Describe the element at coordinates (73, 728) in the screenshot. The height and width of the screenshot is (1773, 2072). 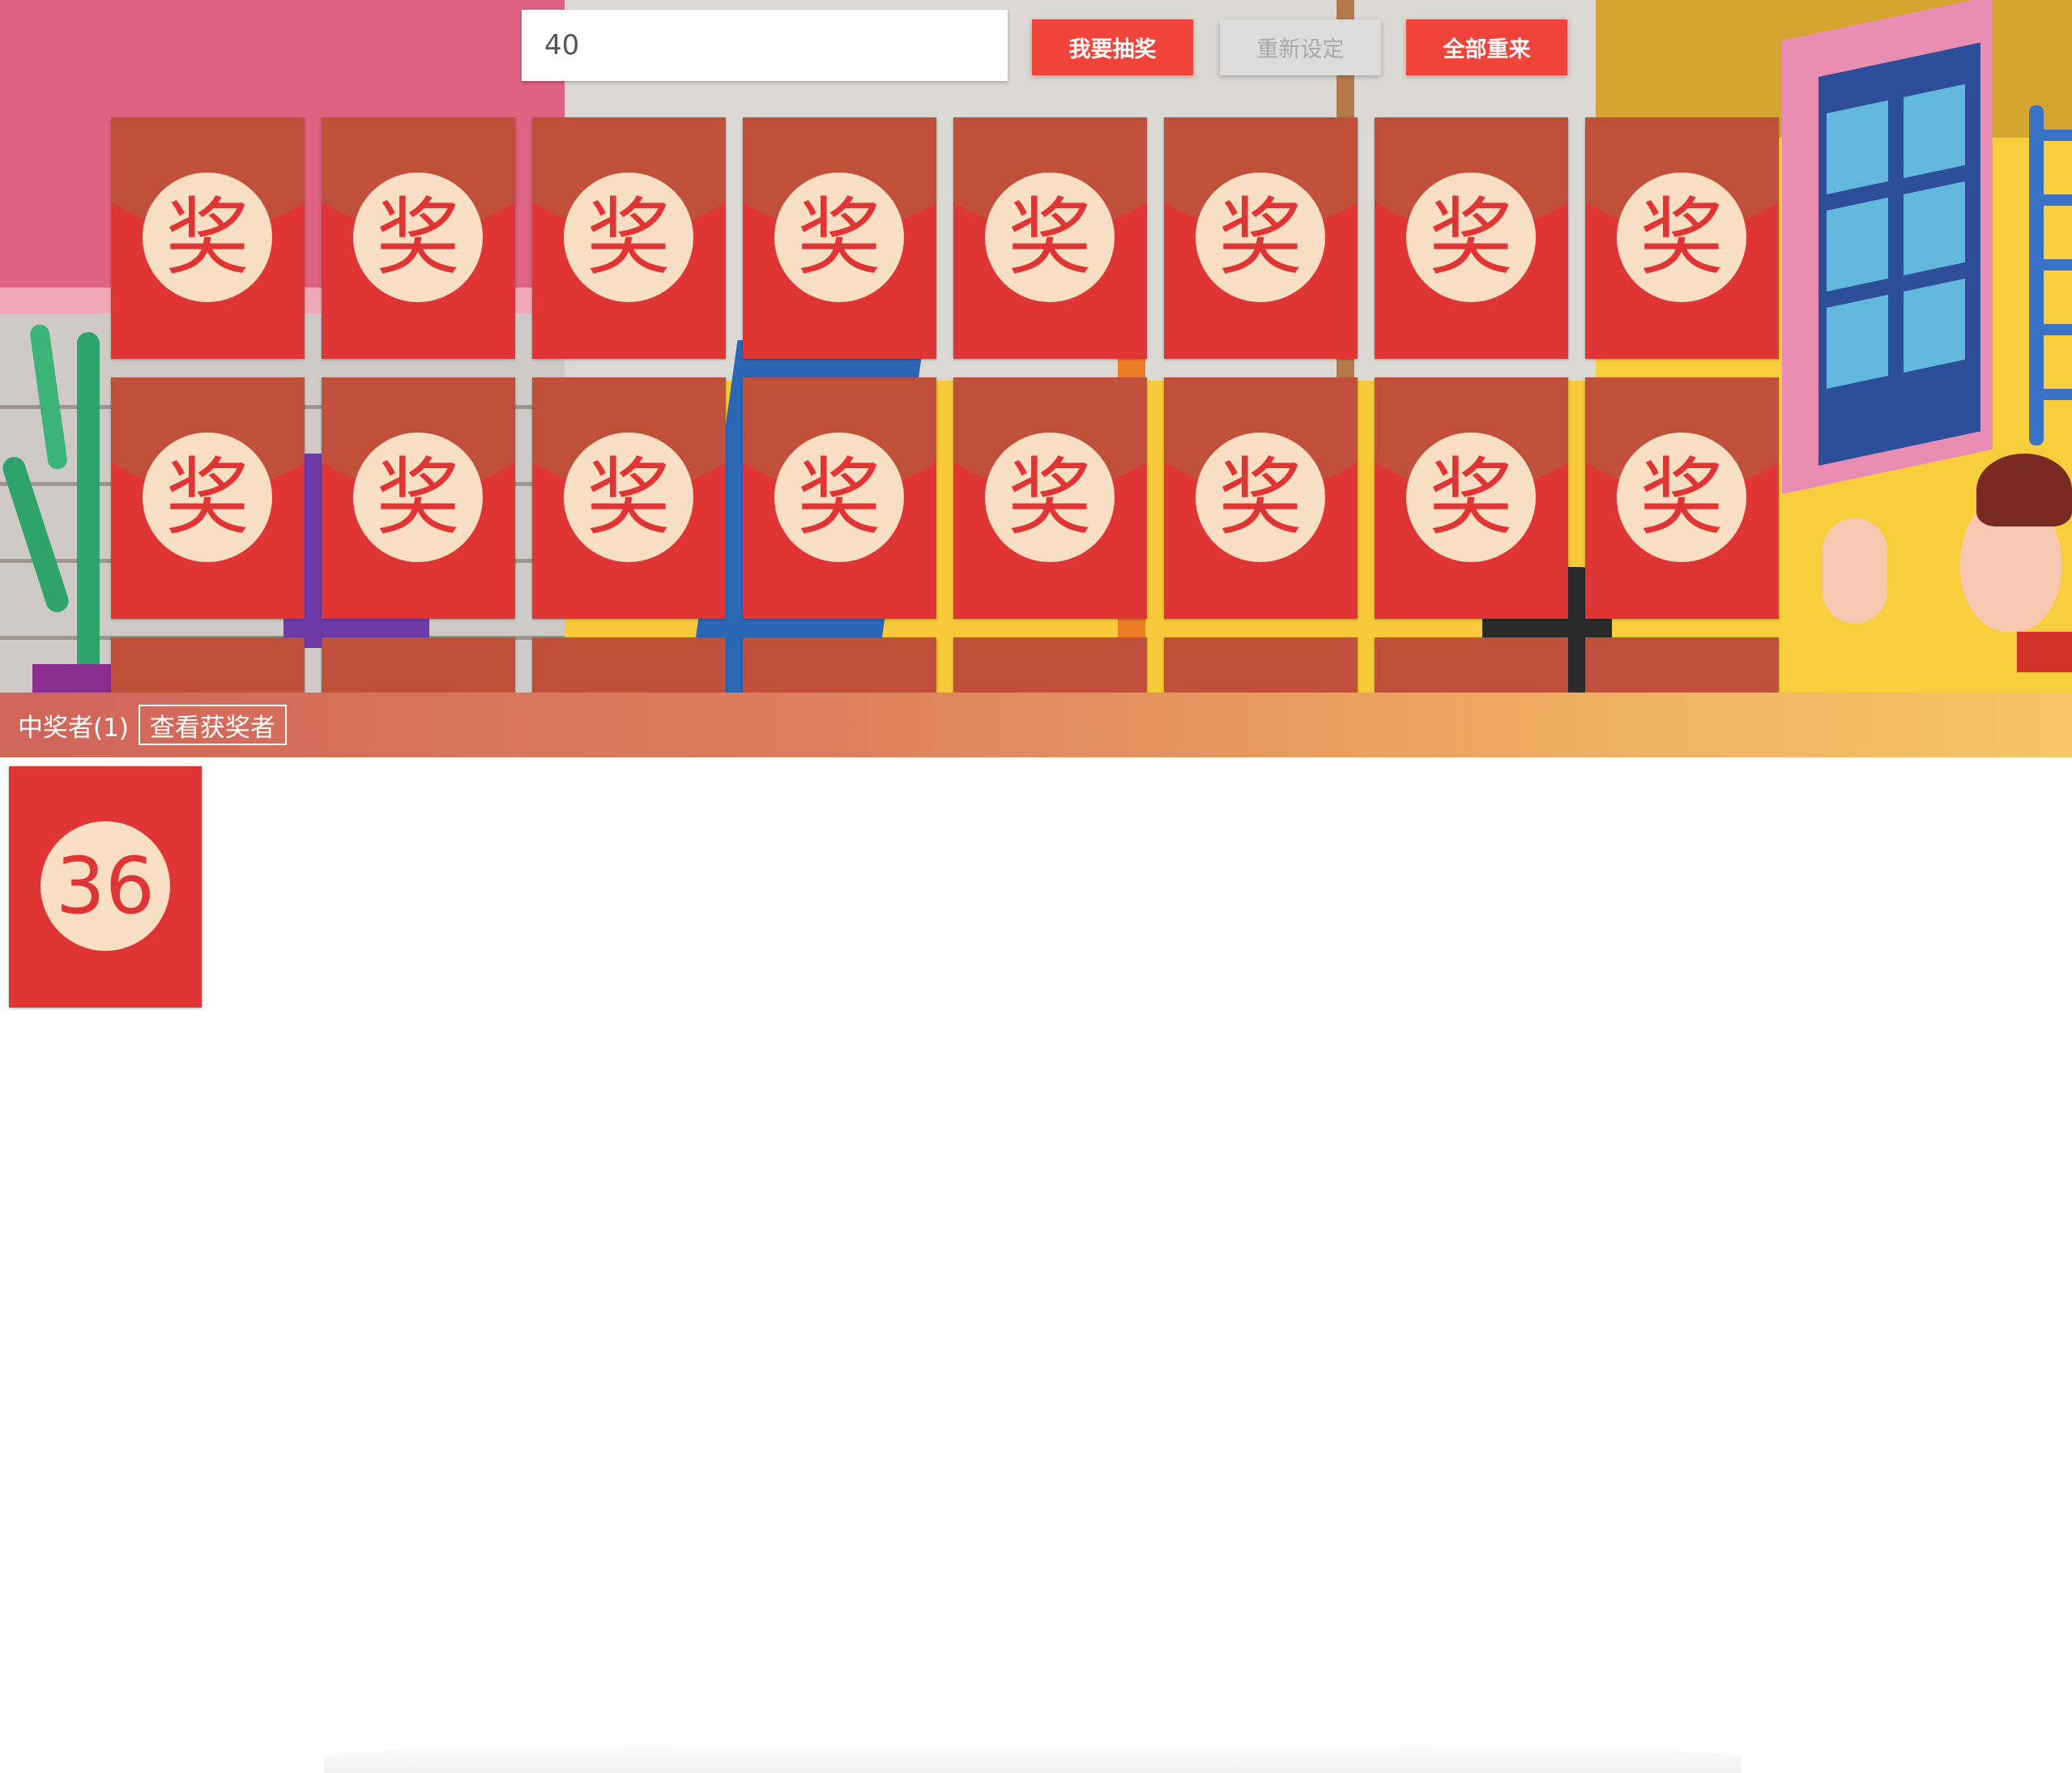
I see `winners-count-label: 中奖者(1)` at that location.